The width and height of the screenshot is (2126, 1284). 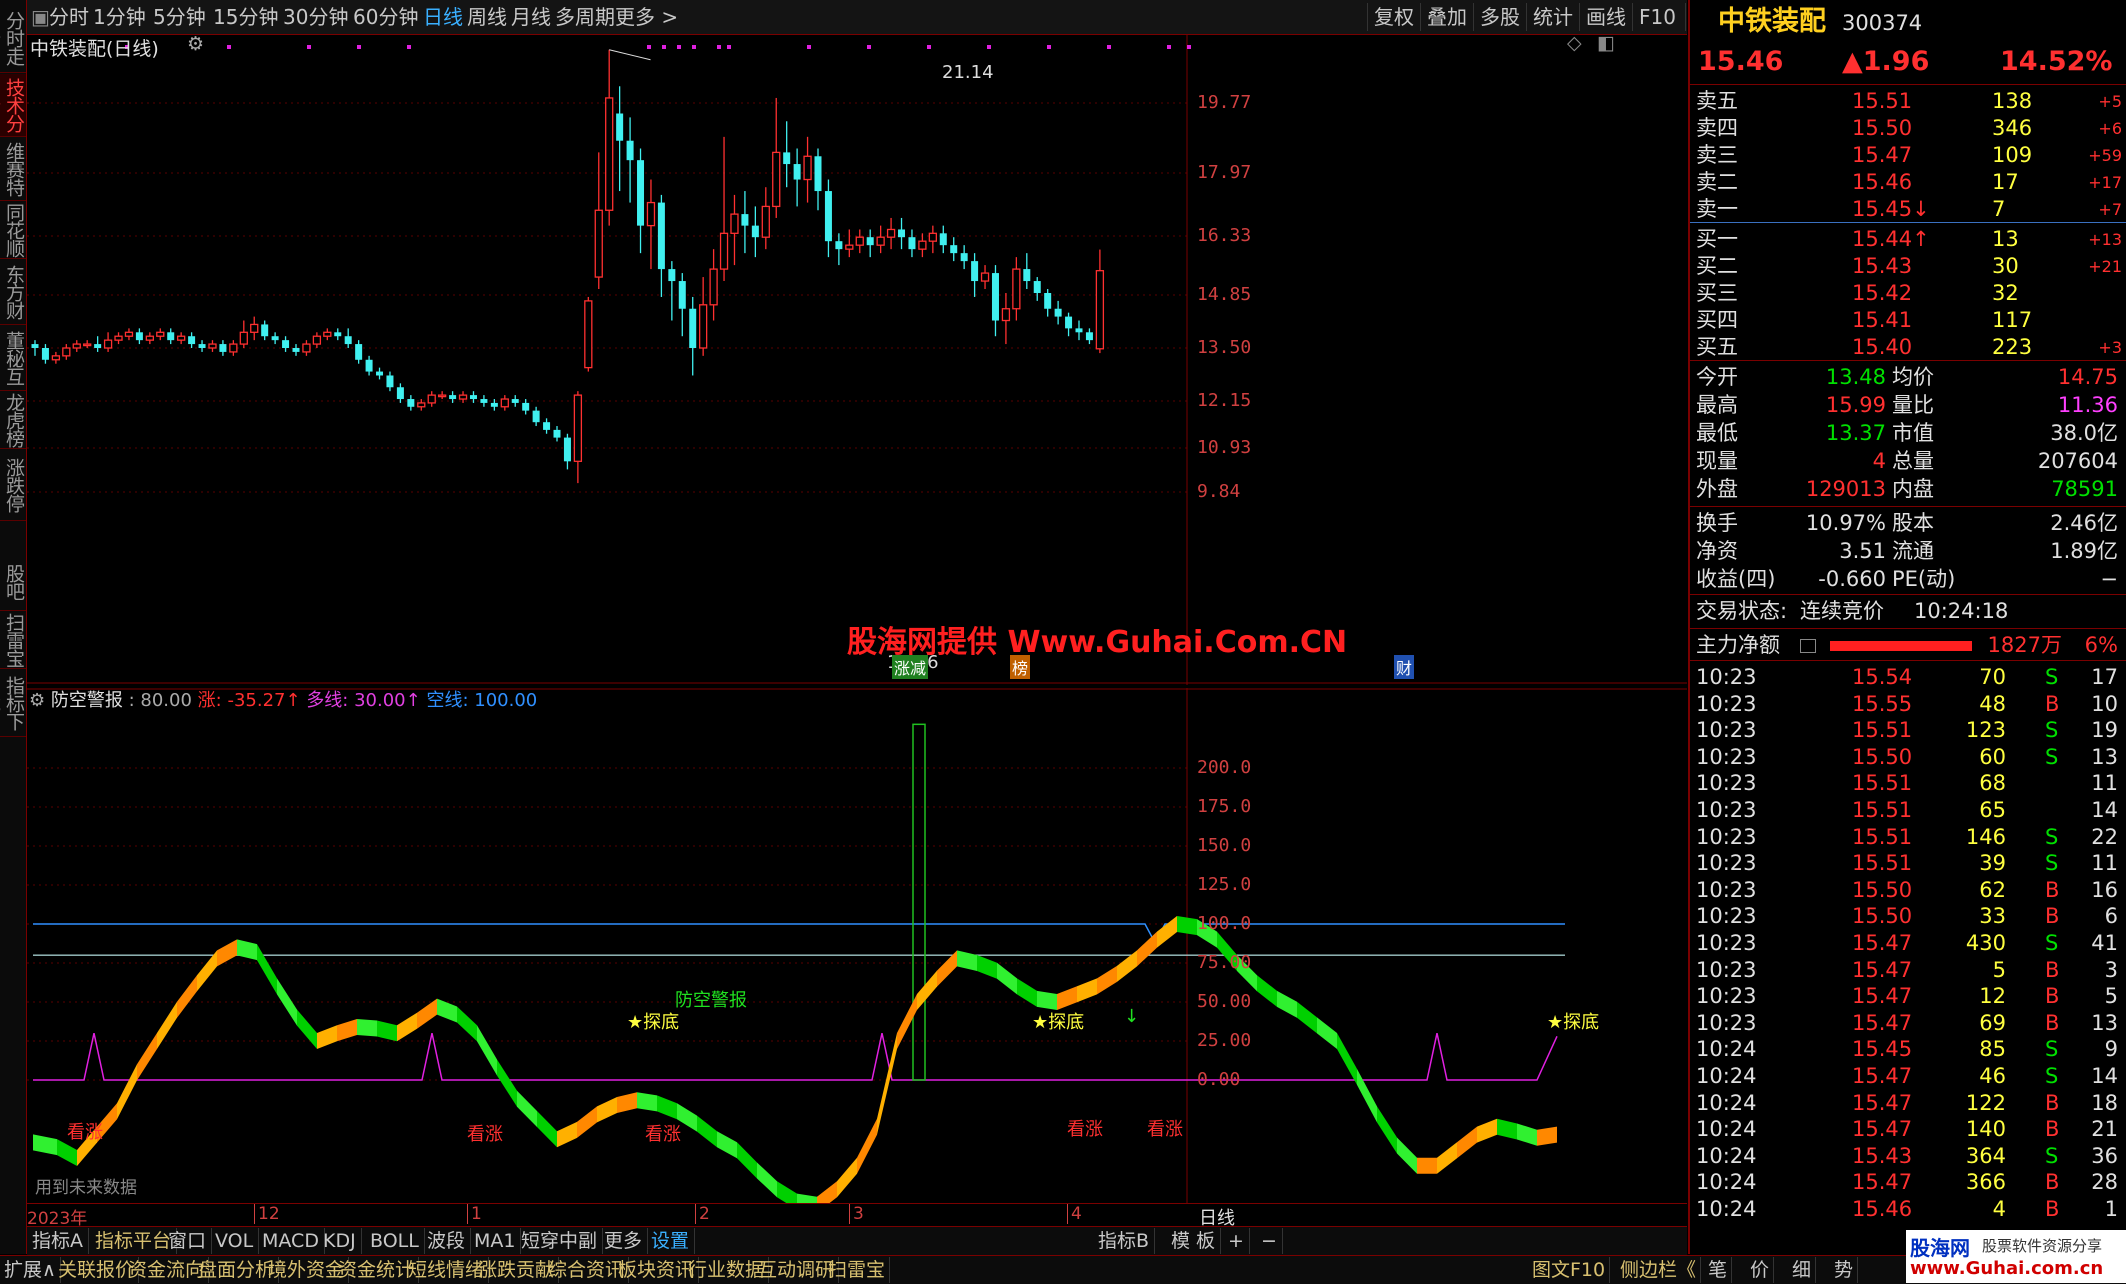 What do you see at coordinates (30, 1270) in the screenshot?
I see `function-tab-0: 扩展∧` at bounding box center [30, 1270].